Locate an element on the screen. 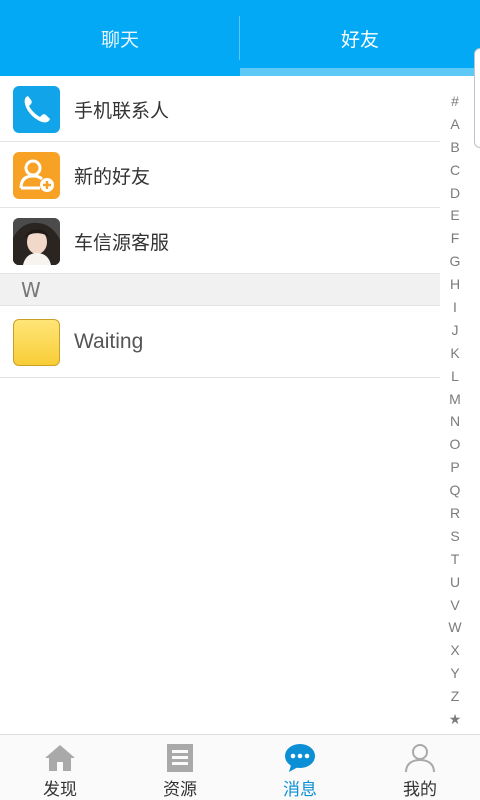  yellow-avatar is located at coordinates (36, 342).